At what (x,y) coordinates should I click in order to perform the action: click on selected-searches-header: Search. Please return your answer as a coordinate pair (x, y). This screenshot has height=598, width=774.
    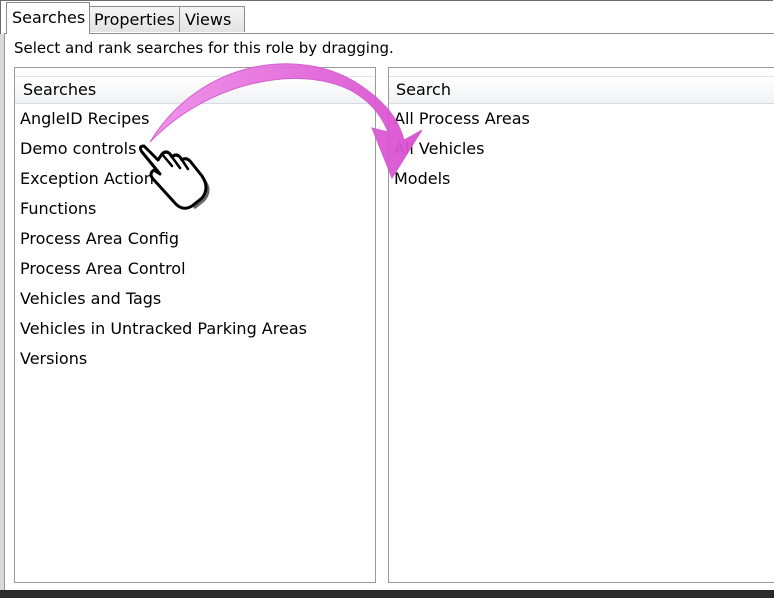
    Looking at the image, I should click on (581, 90).